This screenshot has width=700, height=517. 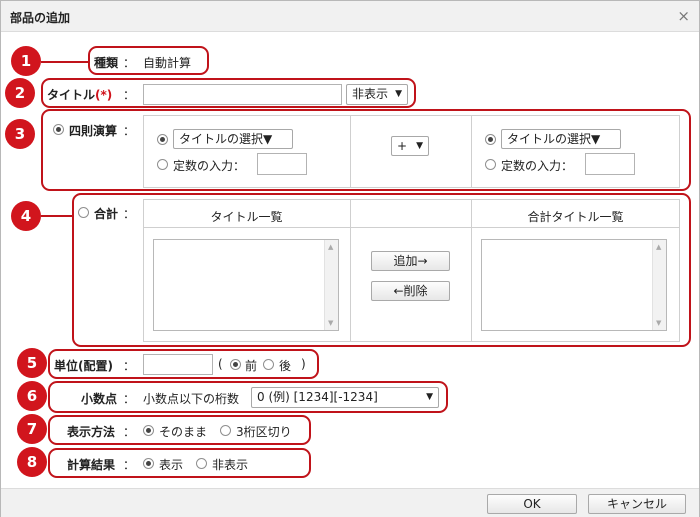 I want to click on display-asis-label: そのまま, so click(x=183, y=432).